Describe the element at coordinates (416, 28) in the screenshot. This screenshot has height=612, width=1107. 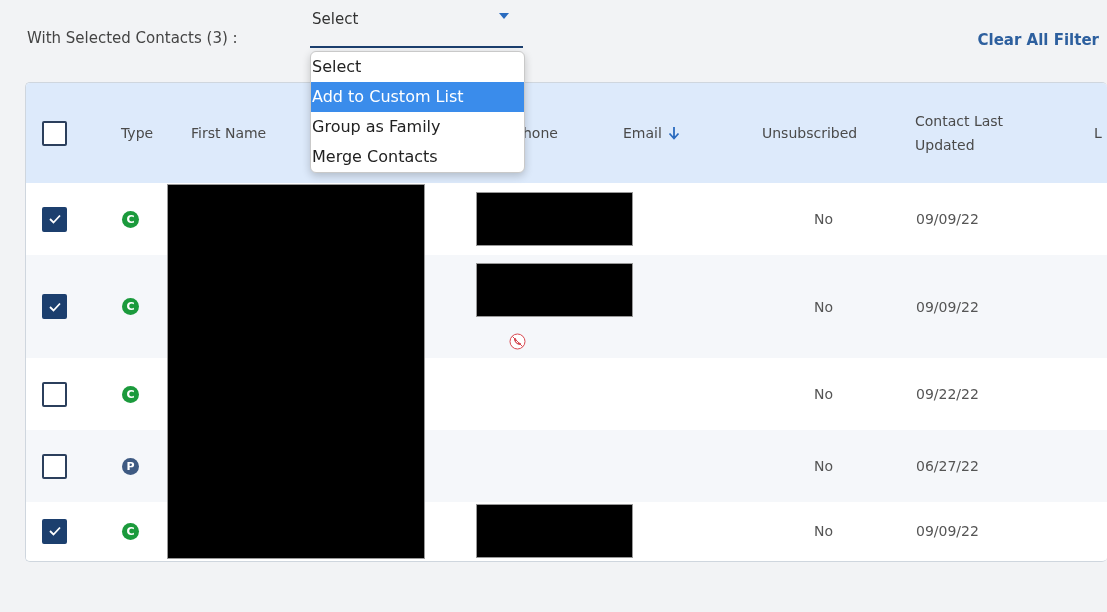
I see `action-dropdown: Select` at that location.